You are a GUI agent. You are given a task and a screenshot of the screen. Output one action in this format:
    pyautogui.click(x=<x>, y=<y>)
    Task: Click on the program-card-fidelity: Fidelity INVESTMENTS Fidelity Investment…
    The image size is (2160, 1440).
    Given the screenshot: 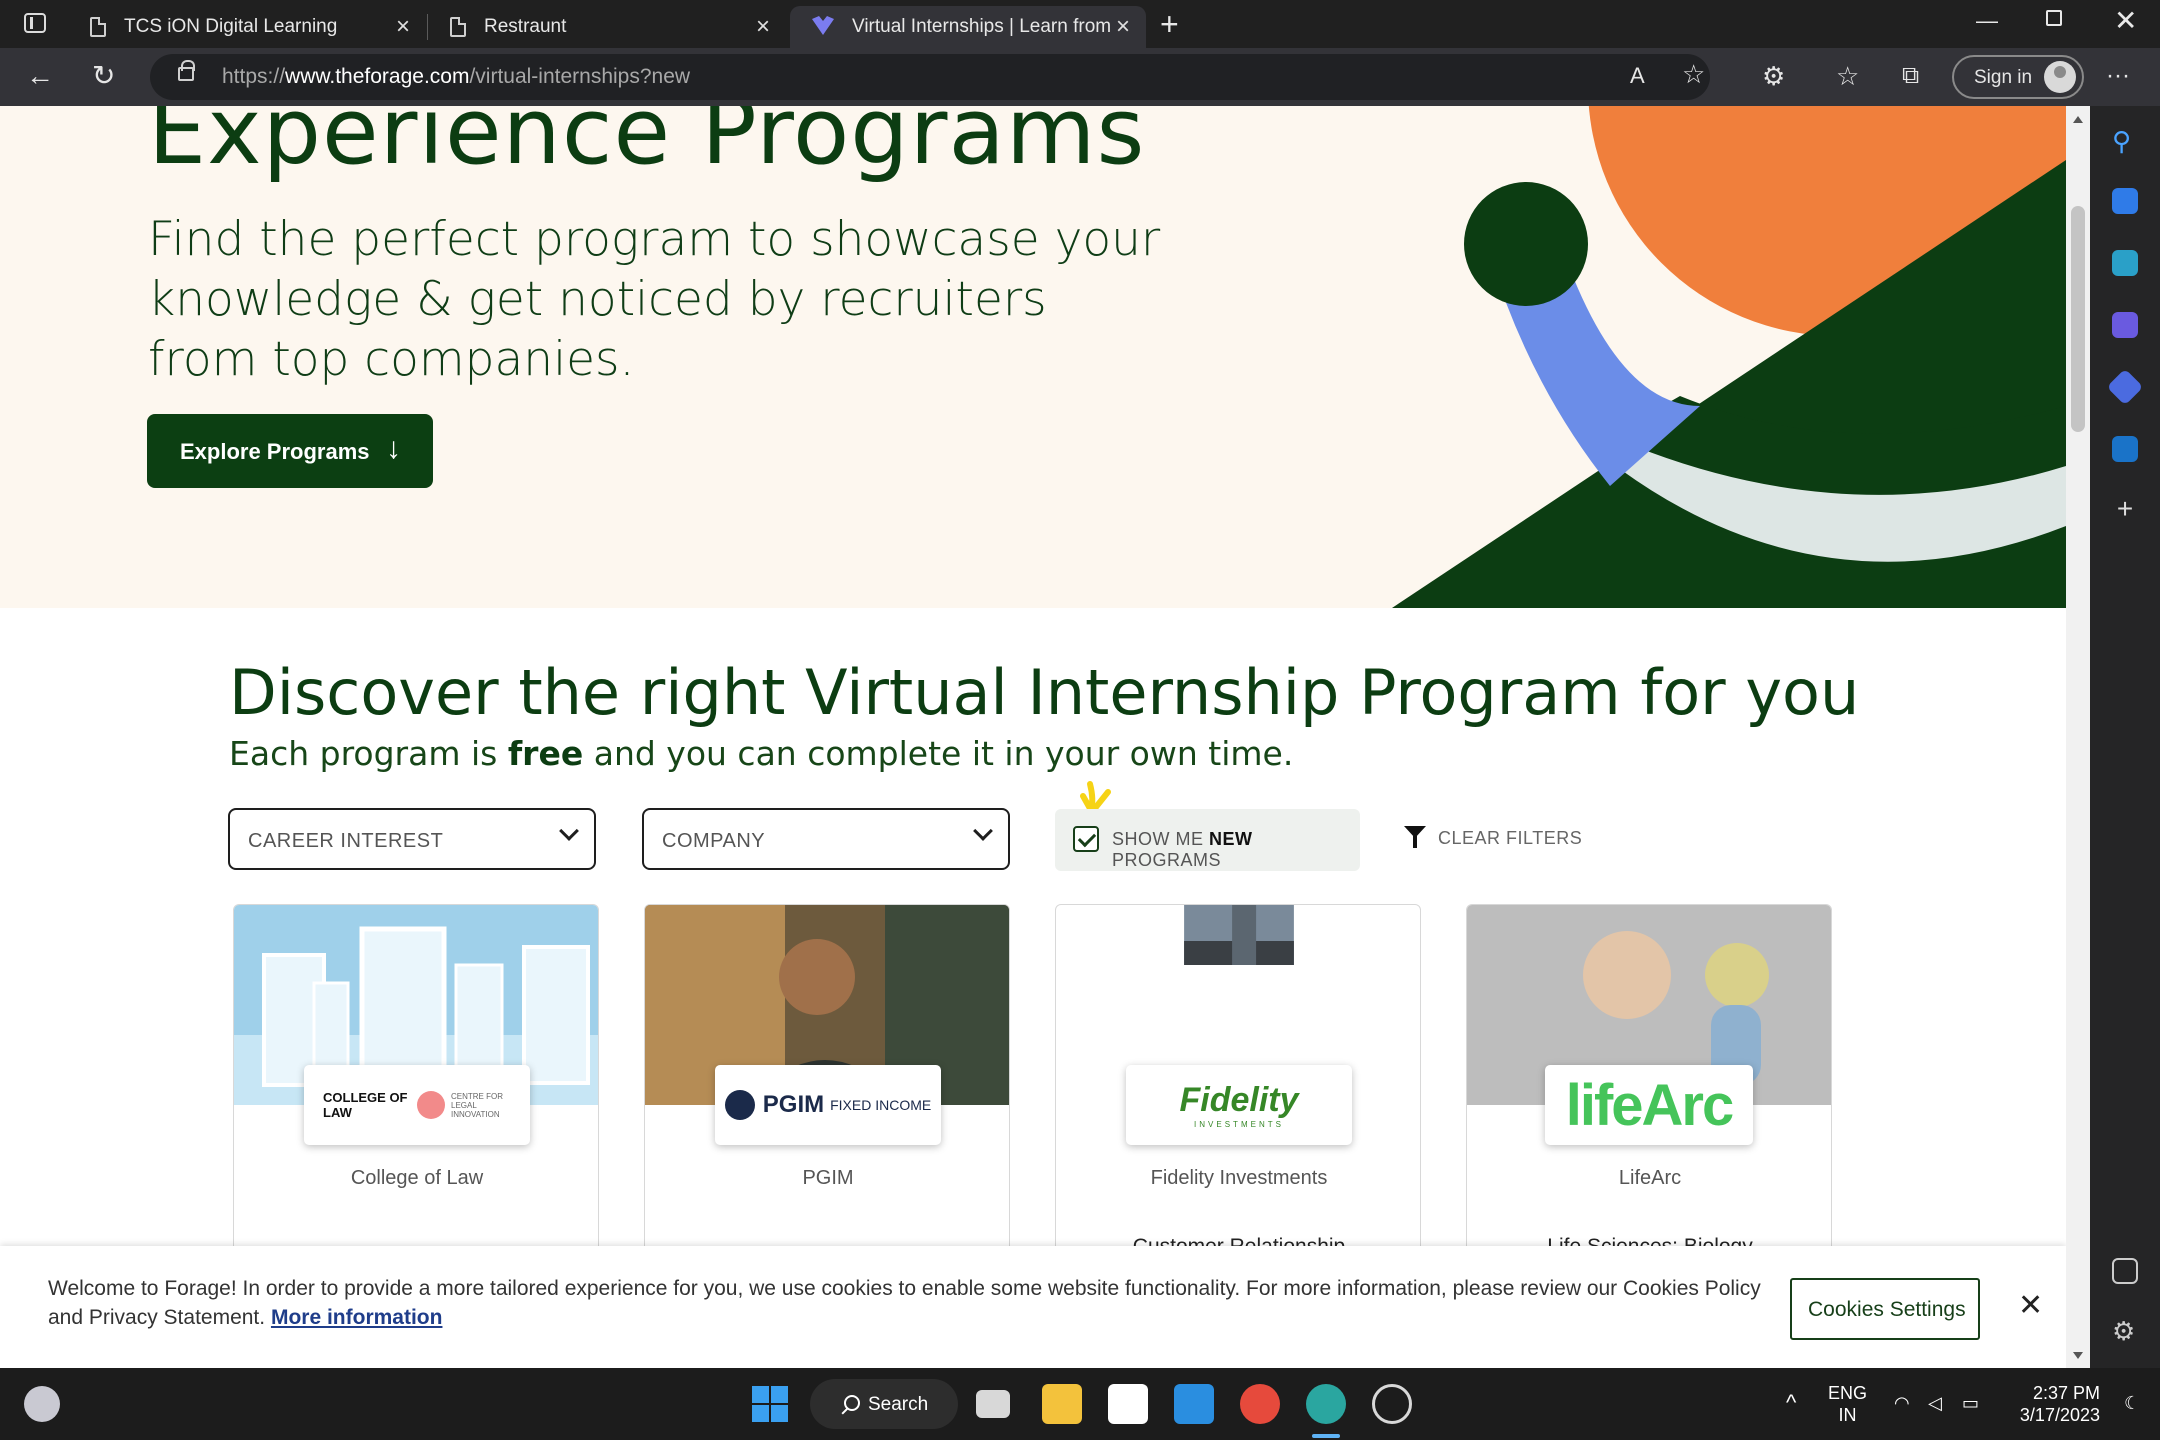 What is the action you would take?
    pyautogui.click(x=1238, y=1094)
    